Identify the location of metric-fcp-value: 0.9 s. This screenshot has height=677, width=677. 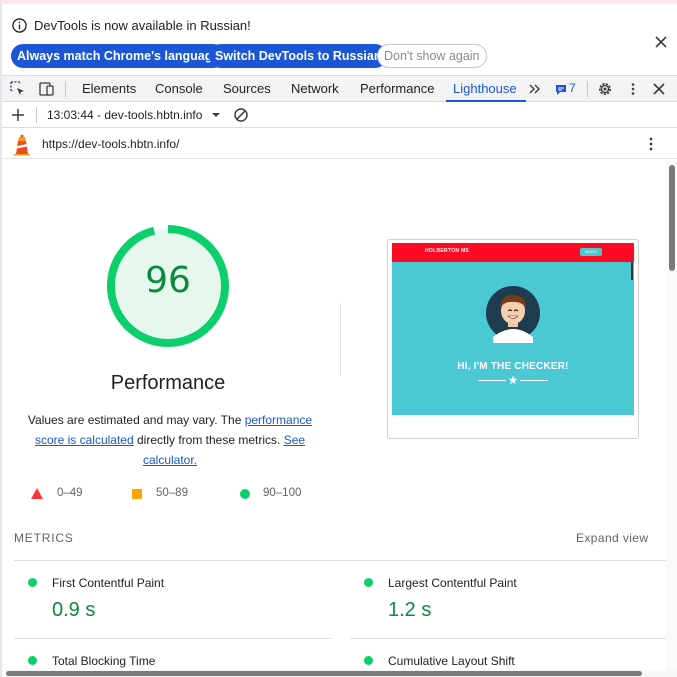
(74, 610).